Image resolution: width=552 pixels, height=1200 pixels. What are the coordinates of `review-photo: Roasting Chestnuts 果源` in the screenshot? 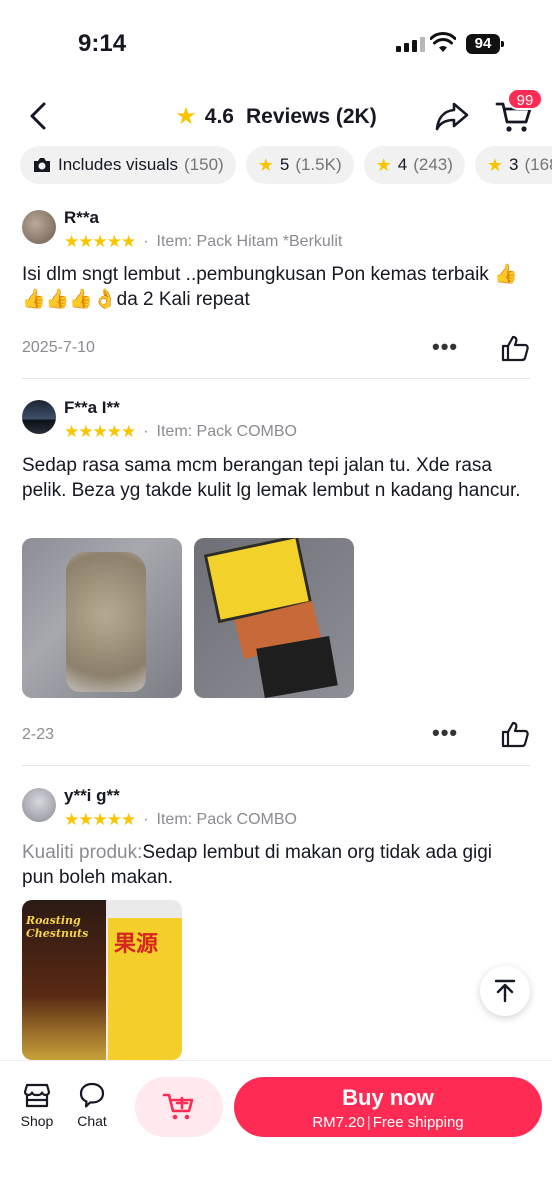 It's located at (102, 980).